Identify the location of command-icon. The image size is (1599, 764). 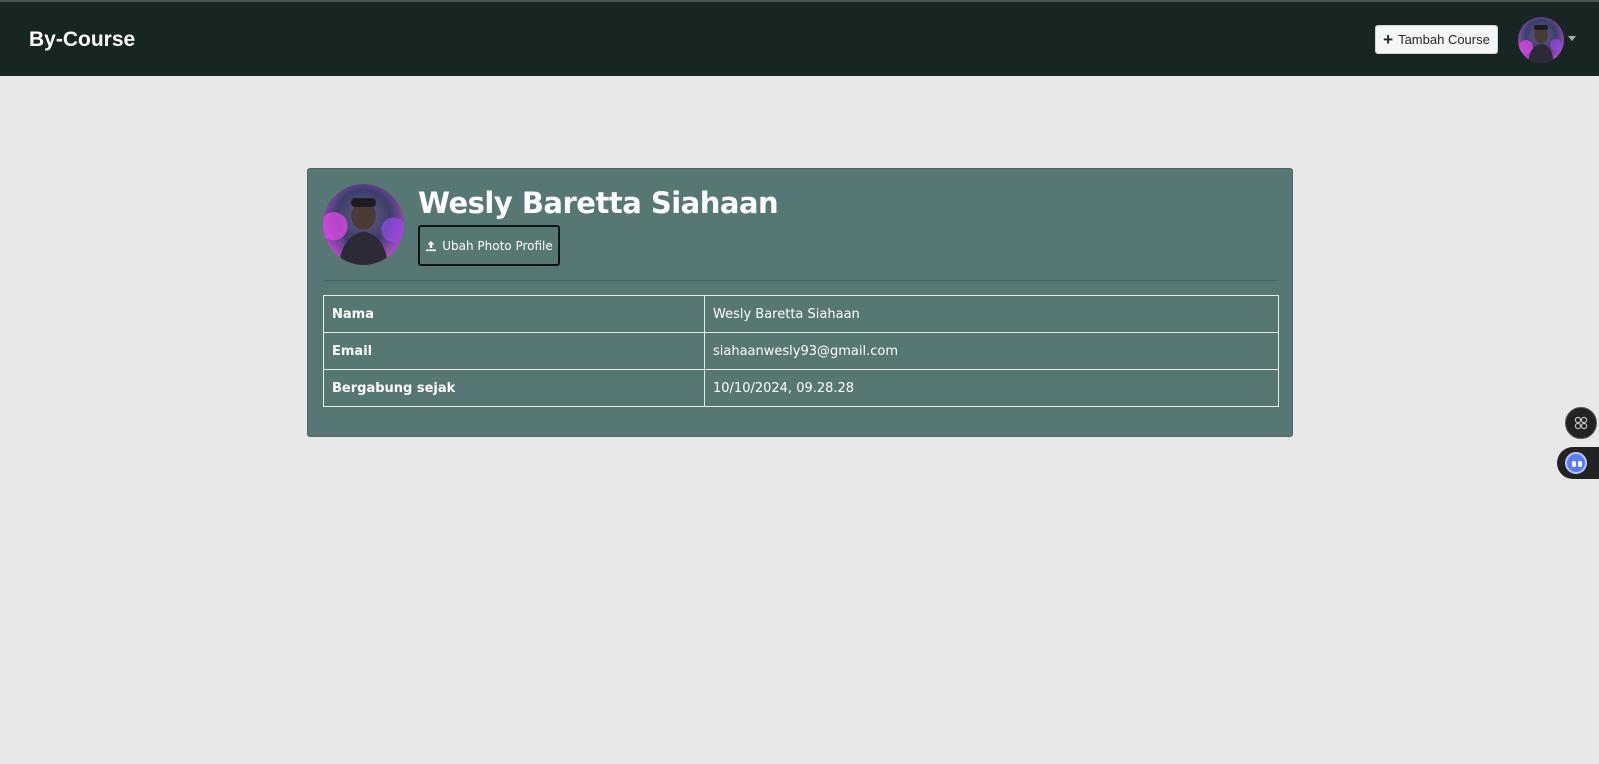
(1581, 423).